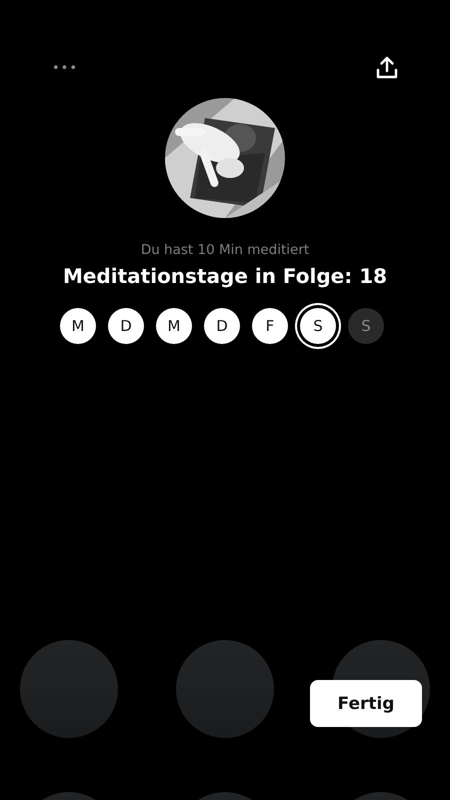 The height and width of the screenshot is (800, 450). Describe the element at coordinates (270, 326) in the screenshot. I see `weekday-circle: F` at that location.